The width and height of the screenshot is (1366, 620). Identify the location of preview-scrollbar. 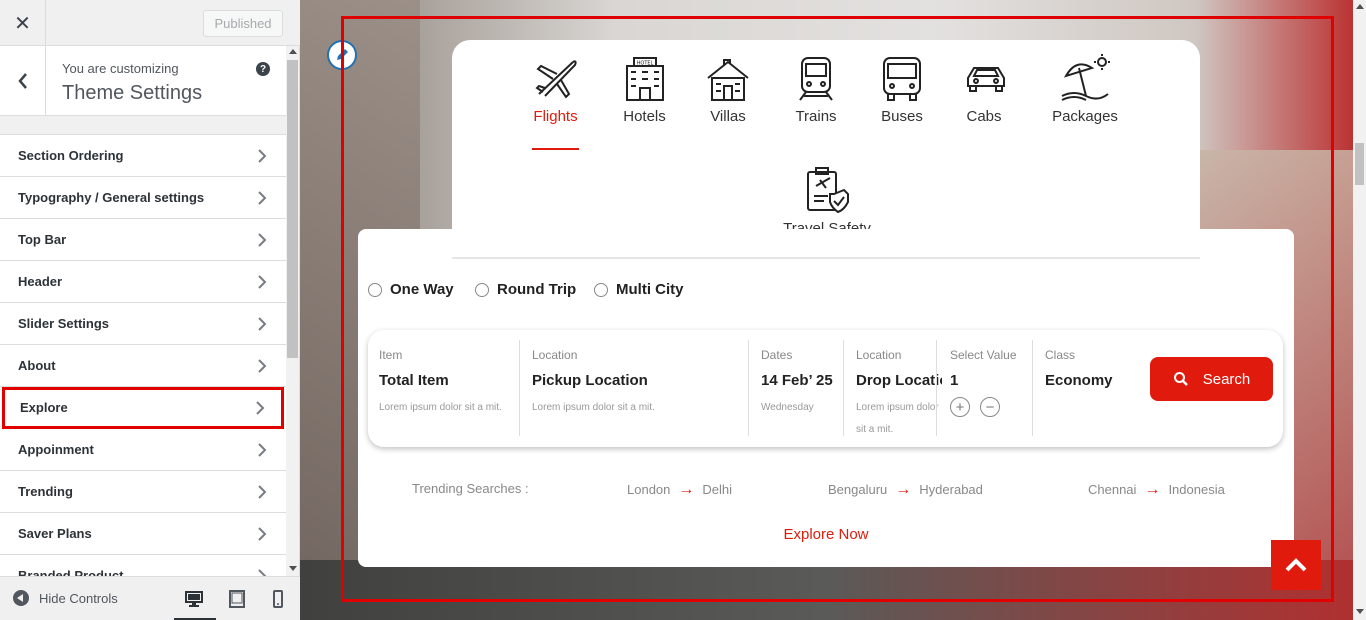
(1359, 310).